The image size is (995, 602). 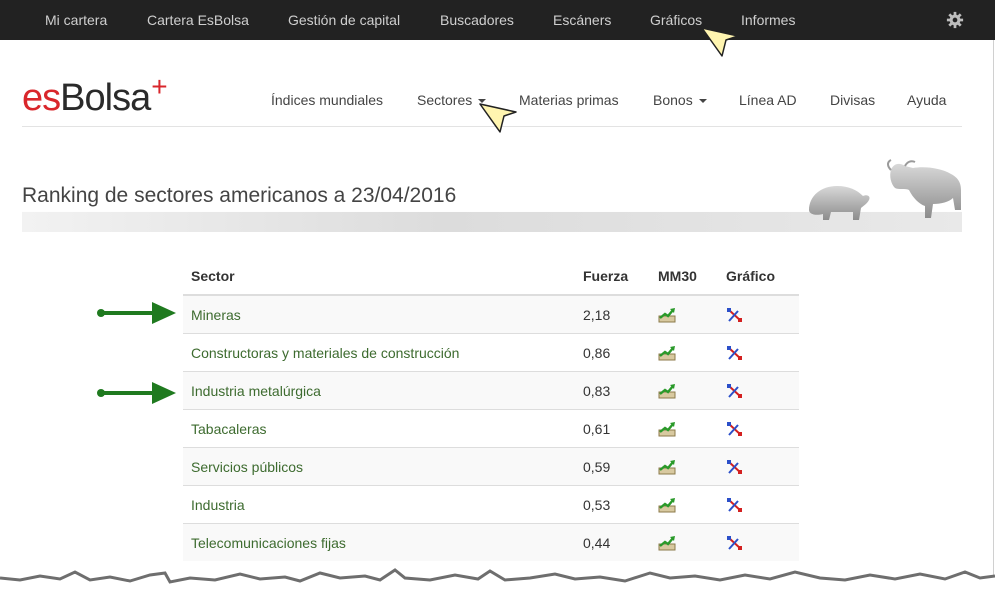 What do you see at coordinates (684, 276) in the screenshot?
I see `header-mm30: MM30` at bounding box center [684, 276].